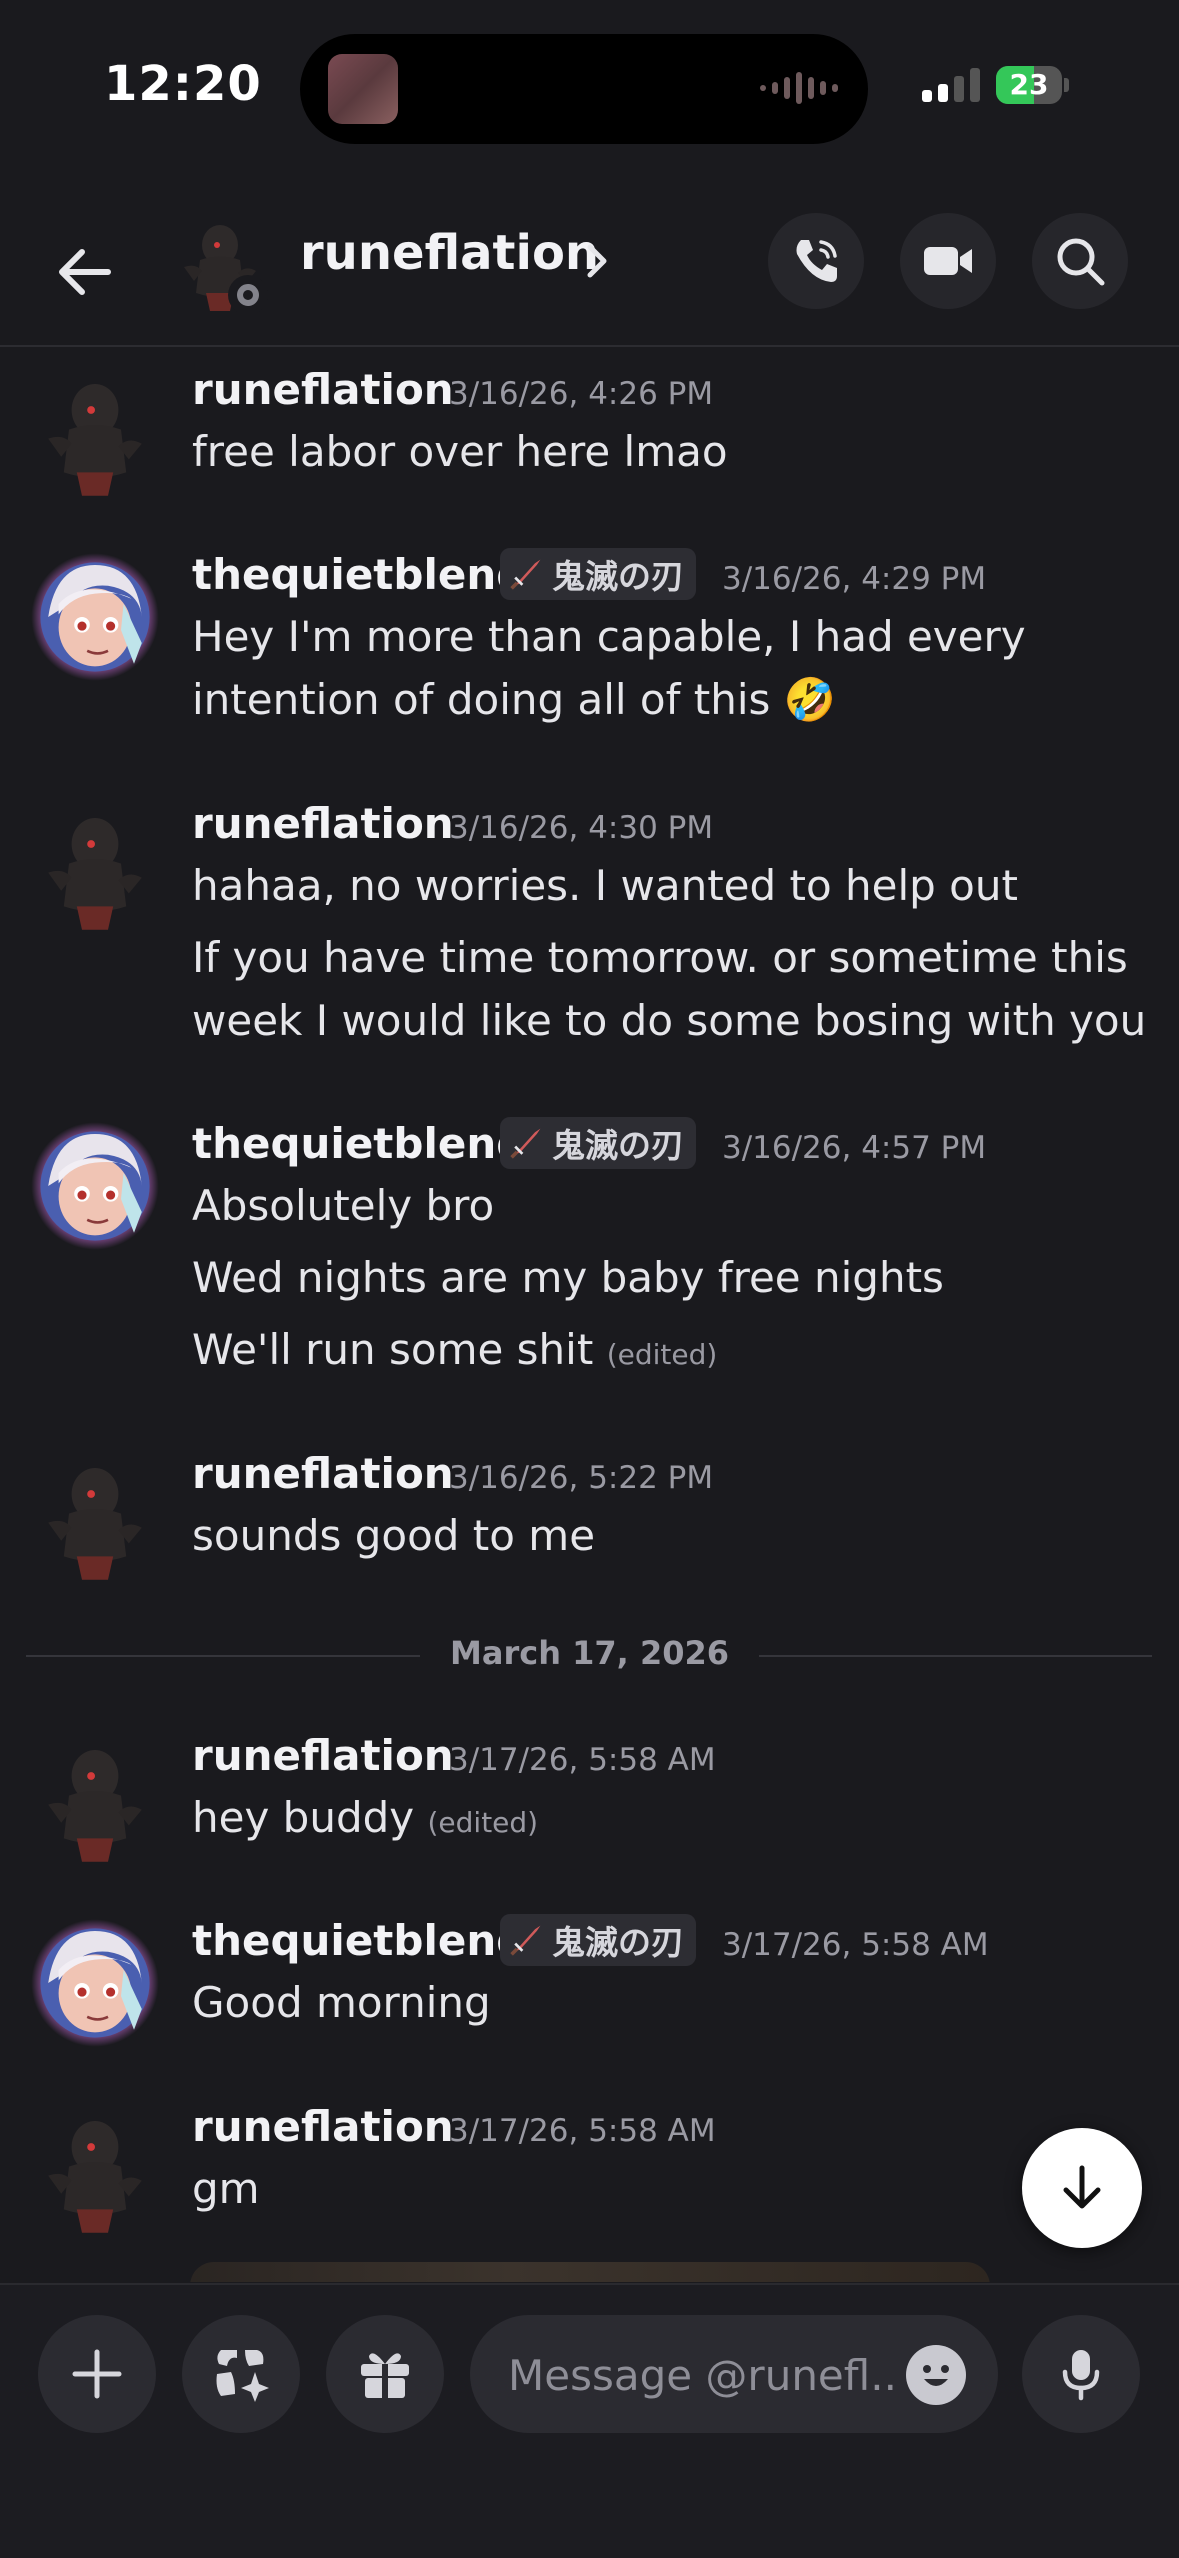 The width and height of the screenshot is (1179, 2558). Describe the element at coordinates (605, 885) in the screenshot. I see `message-text: hahaa, no worries. I wanted to help out` at that location.